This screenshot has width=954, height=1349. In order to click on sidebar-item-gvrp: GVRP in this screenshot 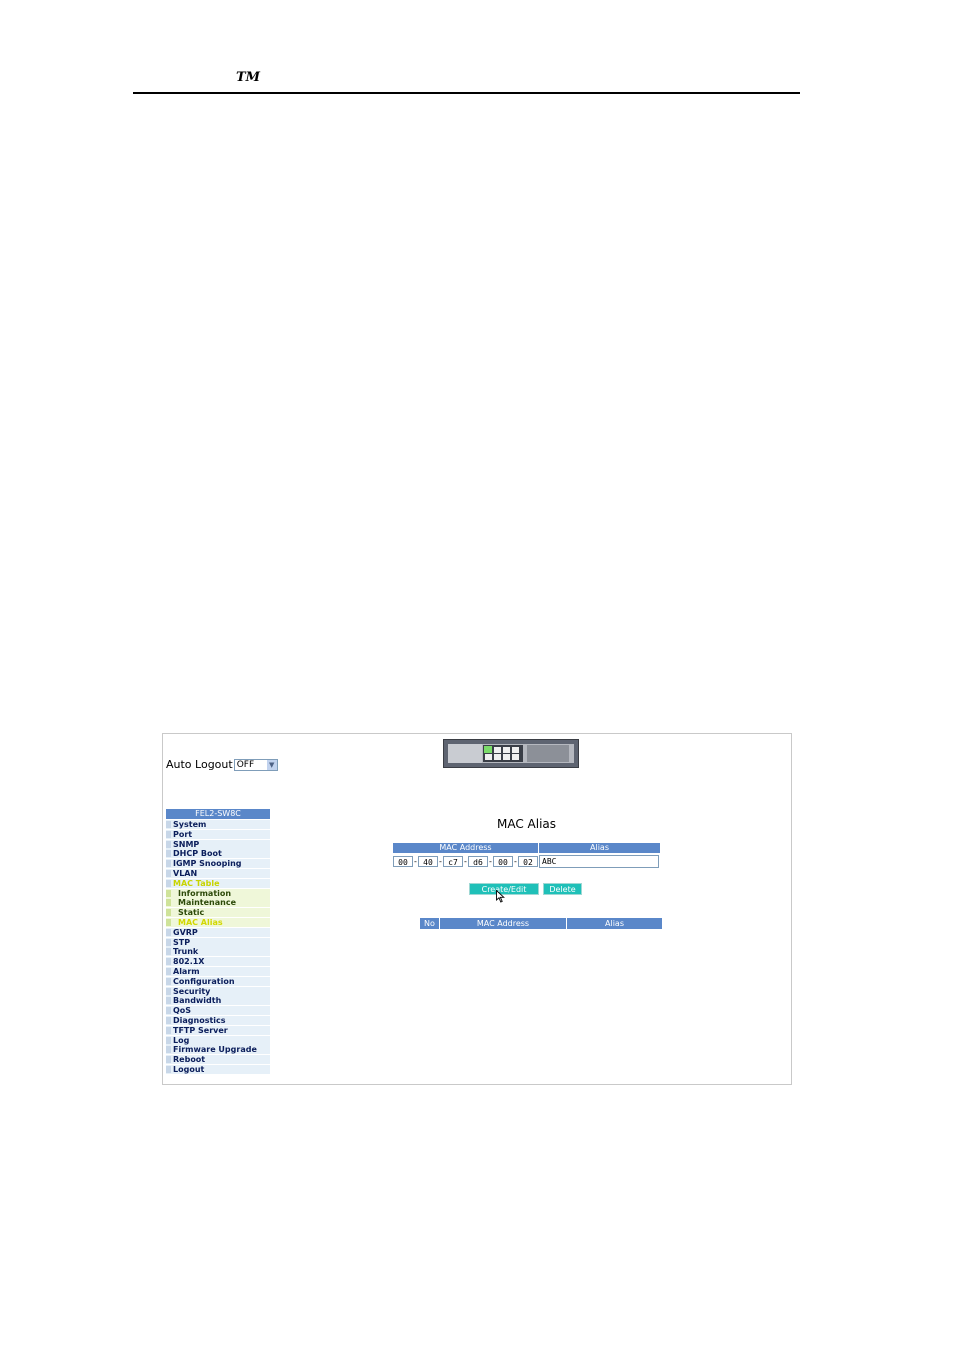, I will do `click(218, 932)`.